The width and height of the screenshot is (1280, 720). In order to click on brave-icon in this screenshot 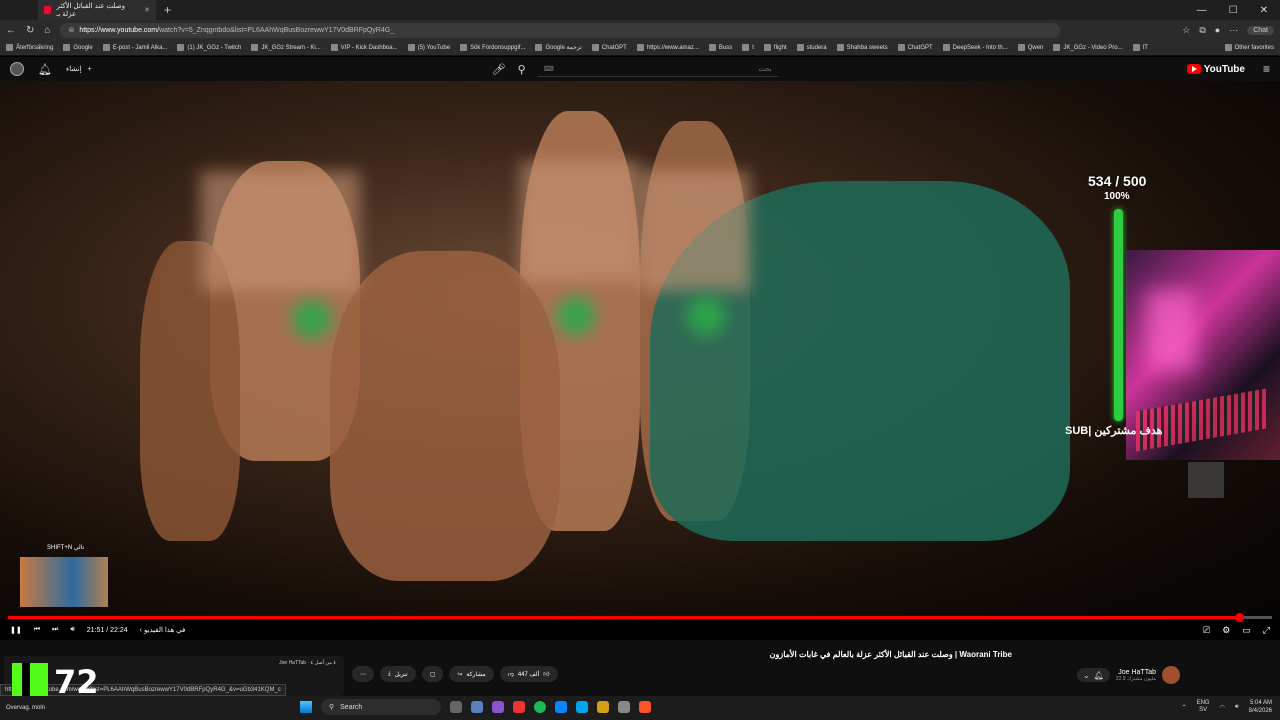, I will do `click(645, 707)`.